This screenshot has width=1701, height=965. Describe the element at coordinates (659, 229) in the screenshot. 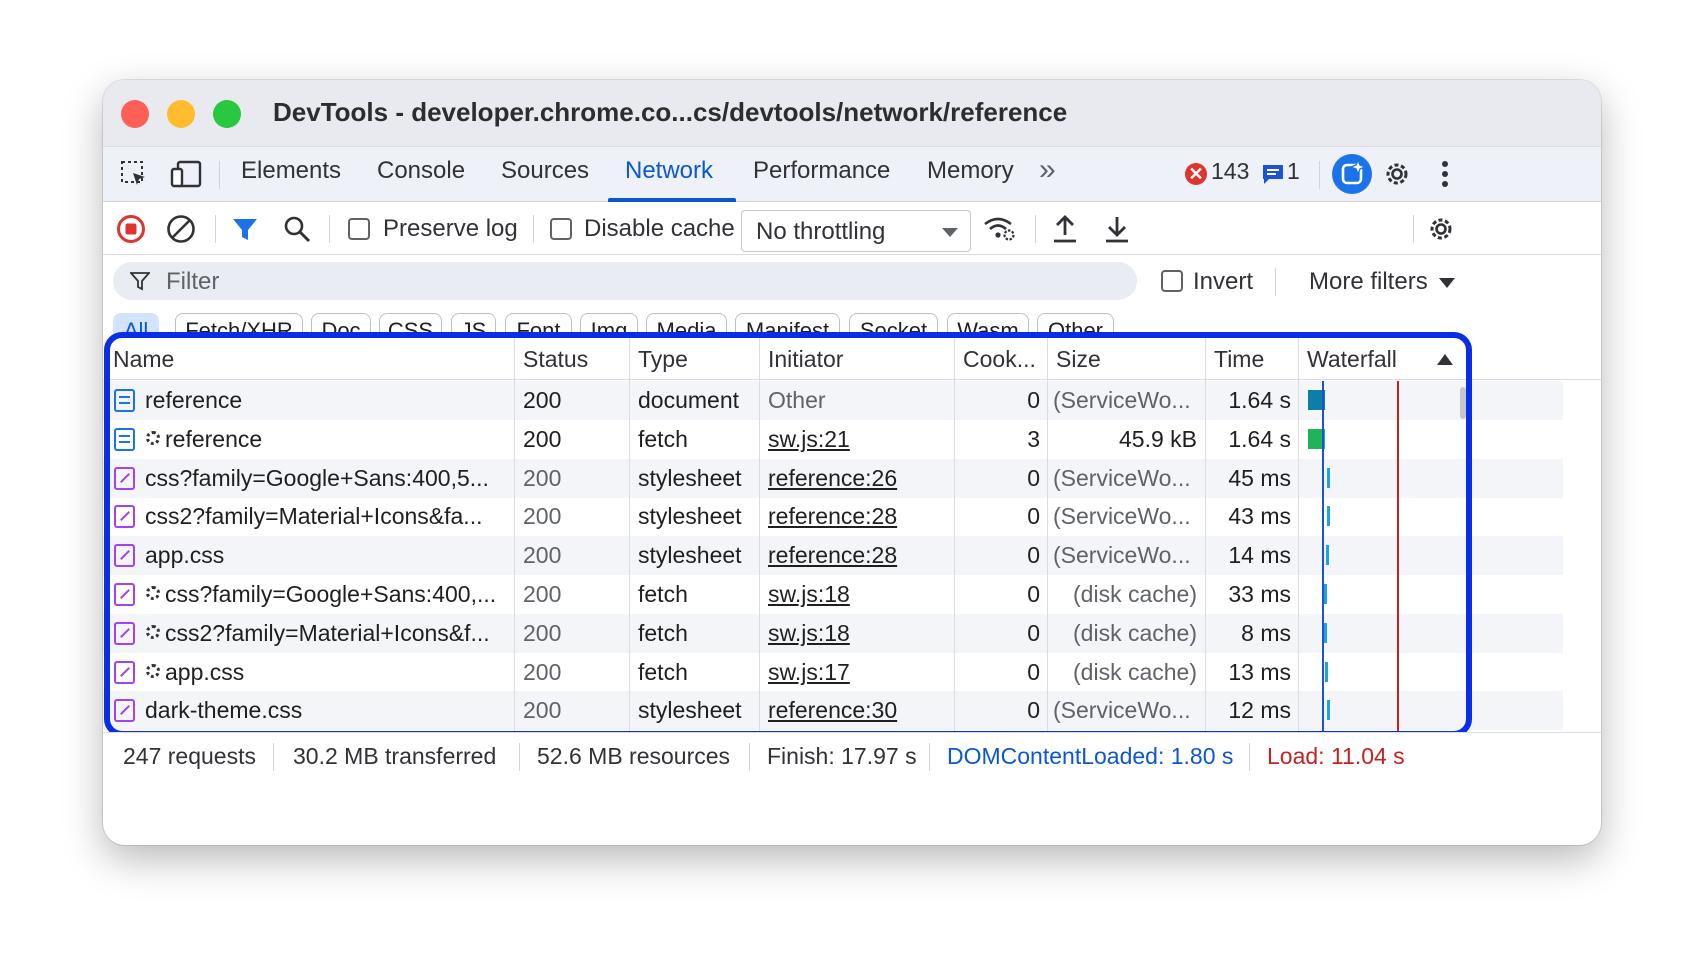

I see `disable-cache-label: Disable cache` at that location.